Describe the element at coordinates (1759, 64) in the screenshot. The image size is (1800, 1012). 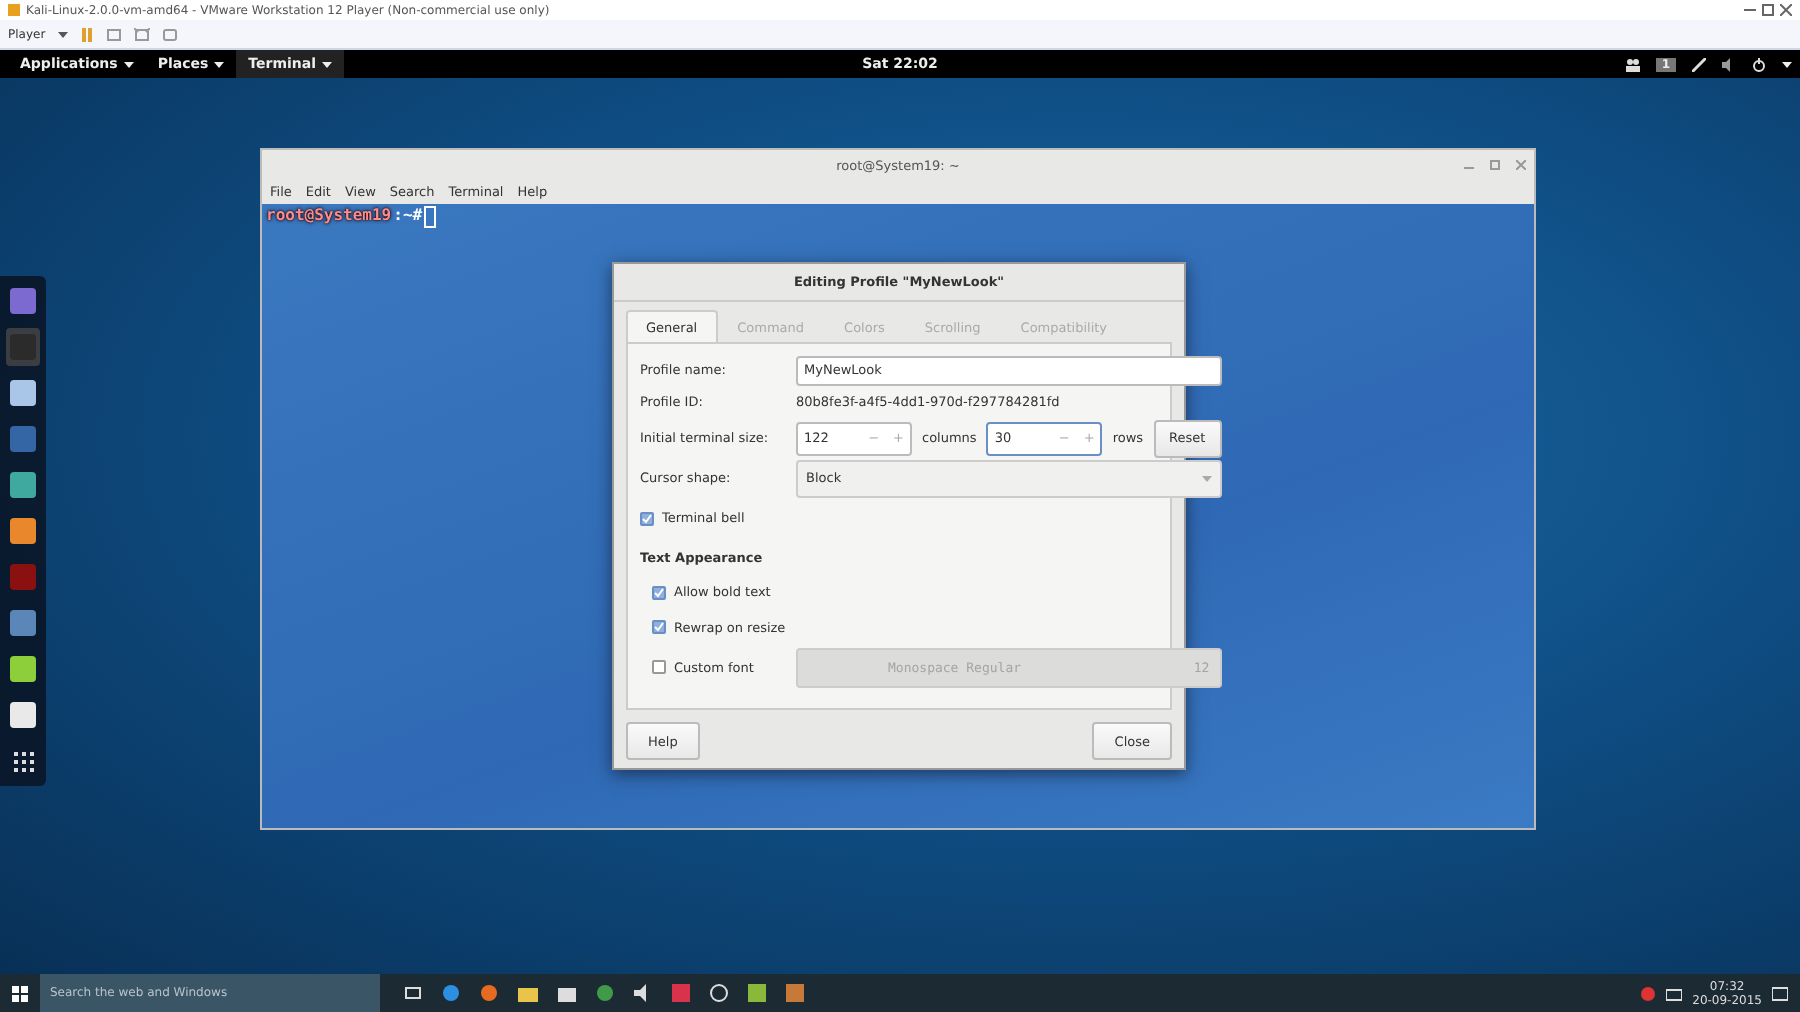
I see `power-icon` at that location.